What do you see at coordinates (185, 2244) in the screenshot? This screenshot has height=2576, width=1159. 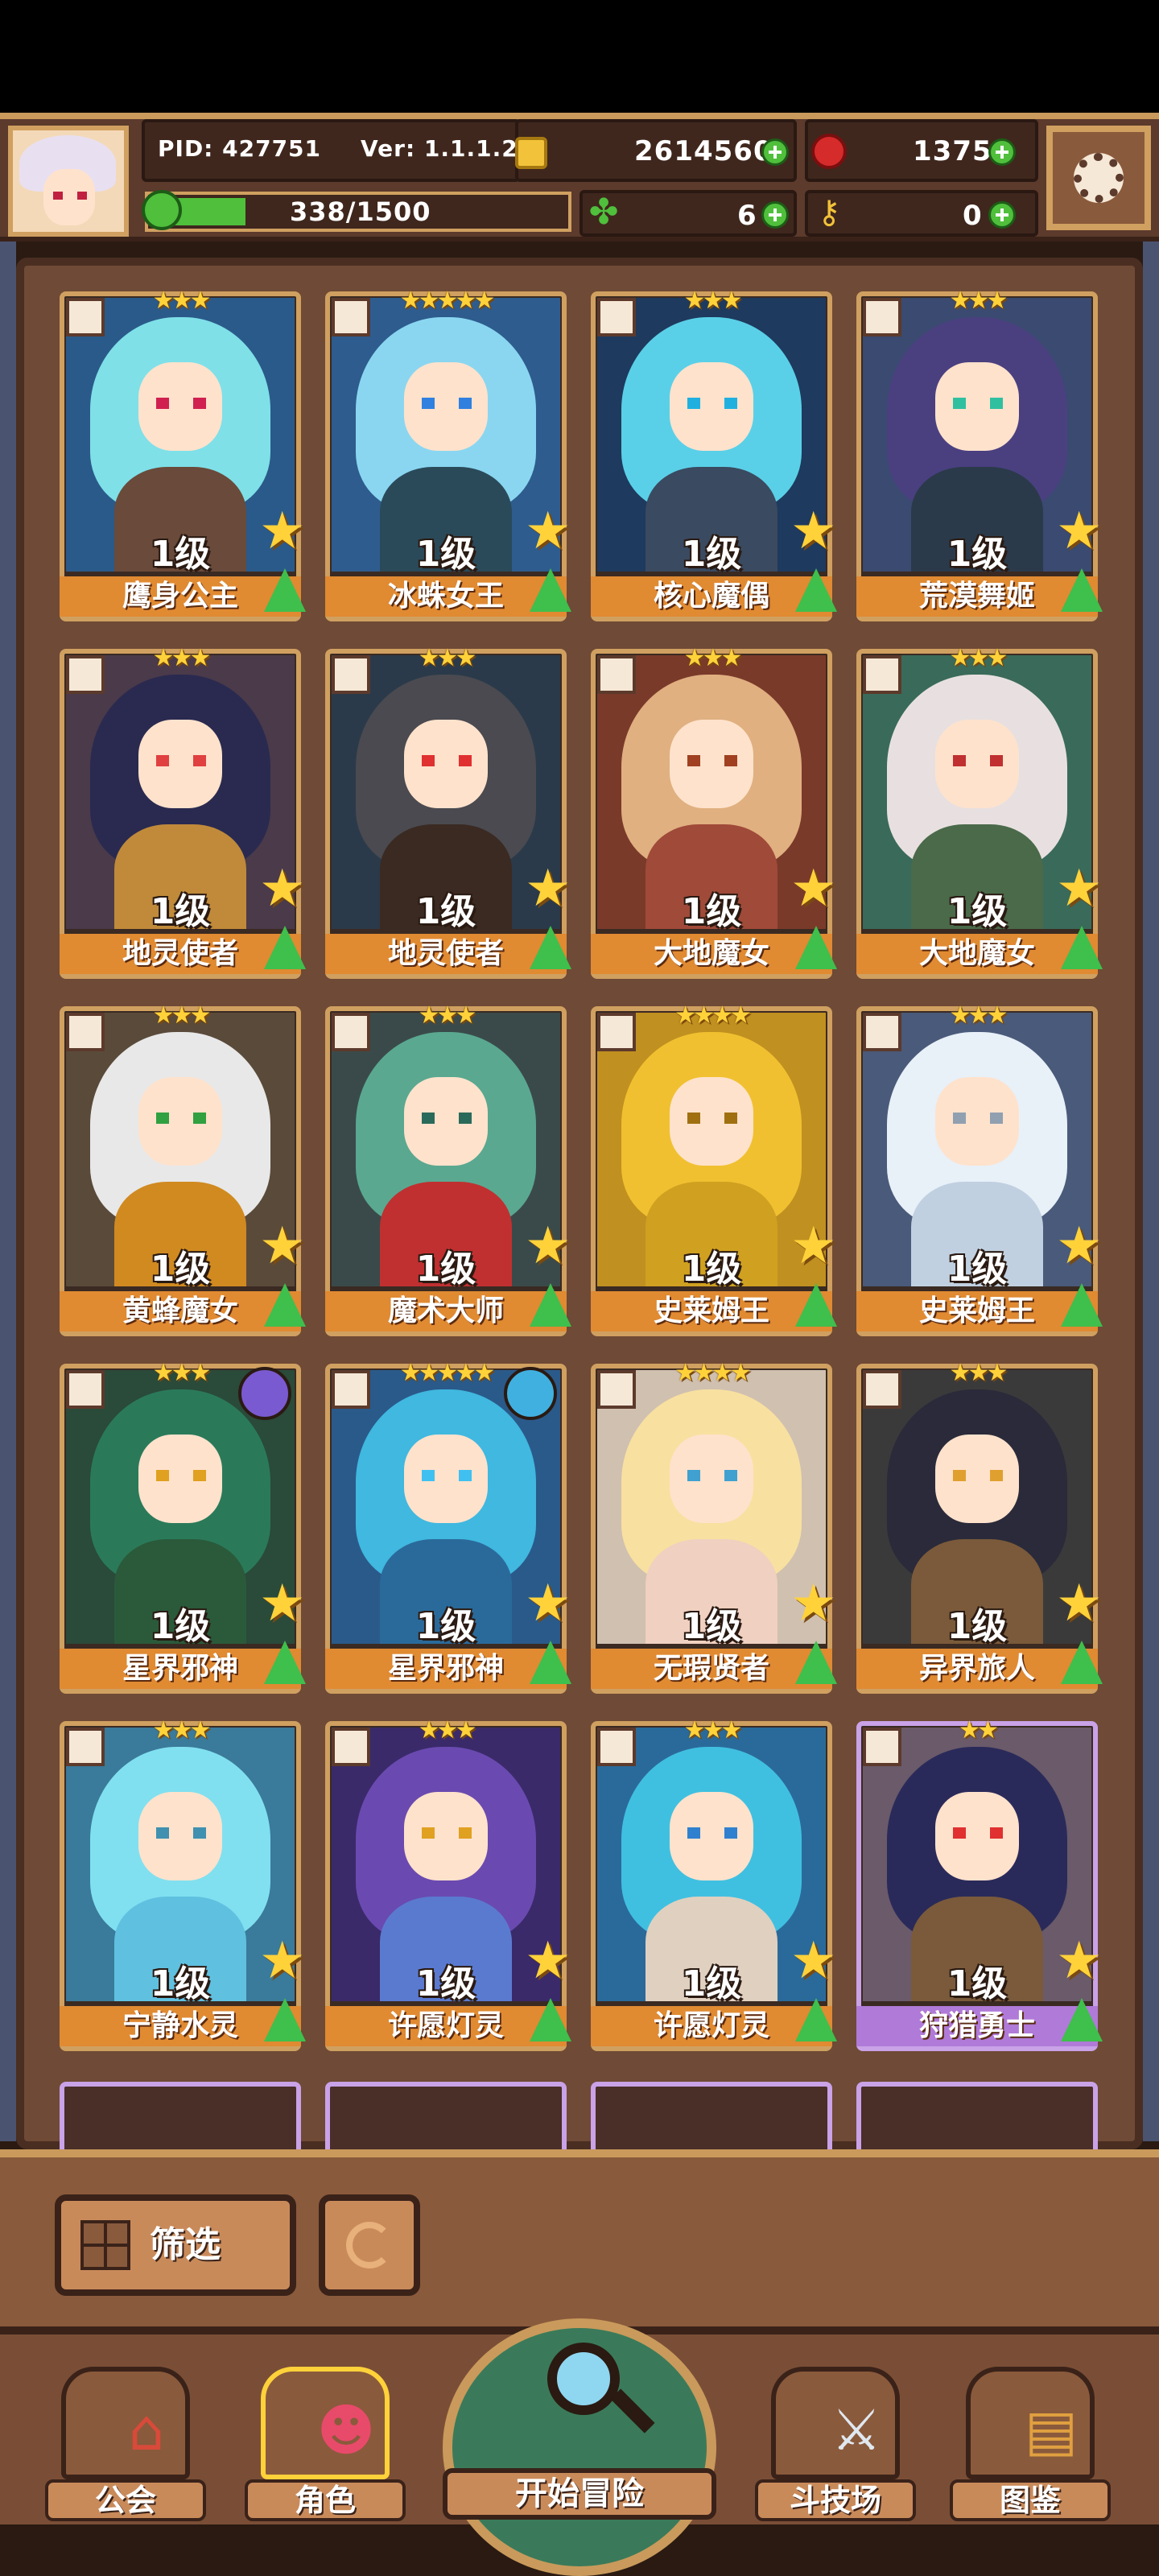 I see `filter-label: 筛选` at bounding box center [185, 2244].